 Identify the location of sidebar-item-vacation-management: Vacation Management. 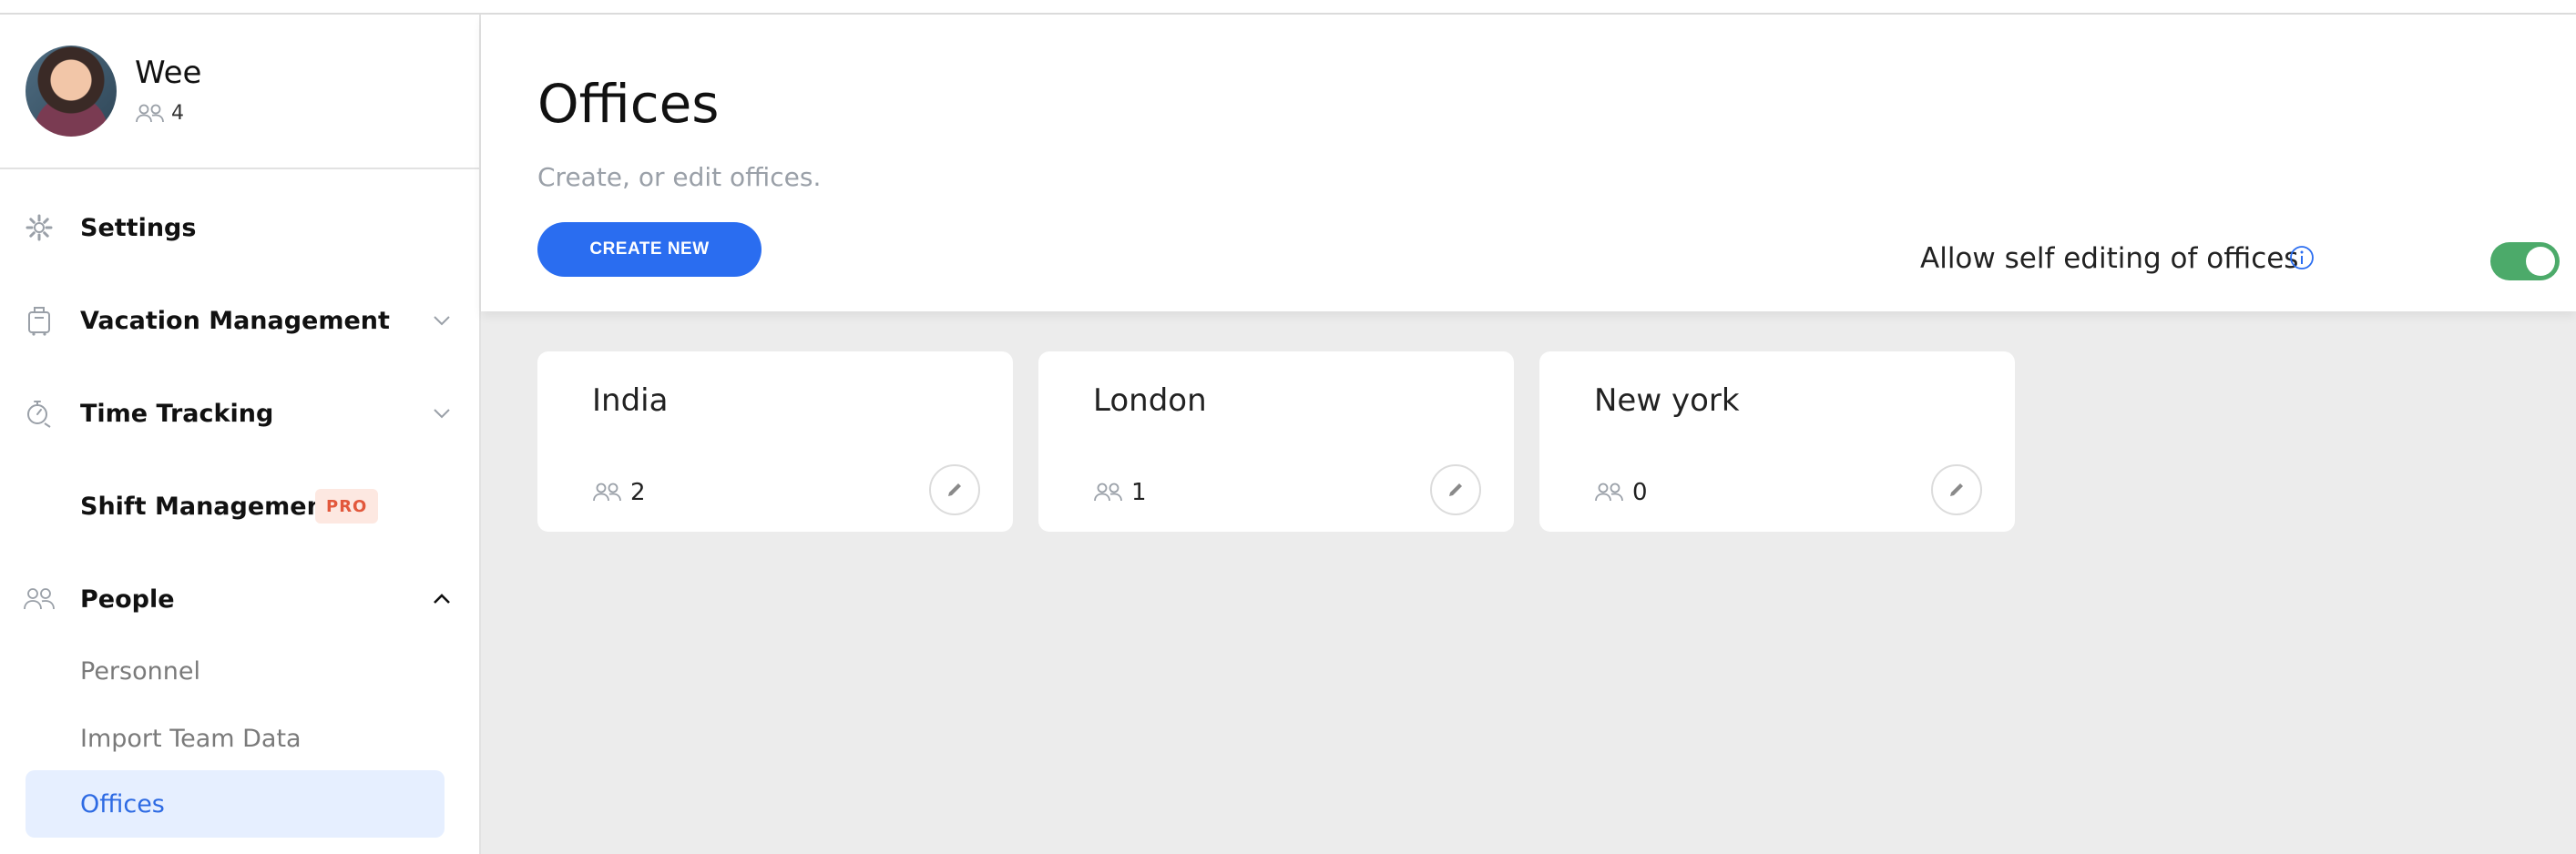
(239, 321).